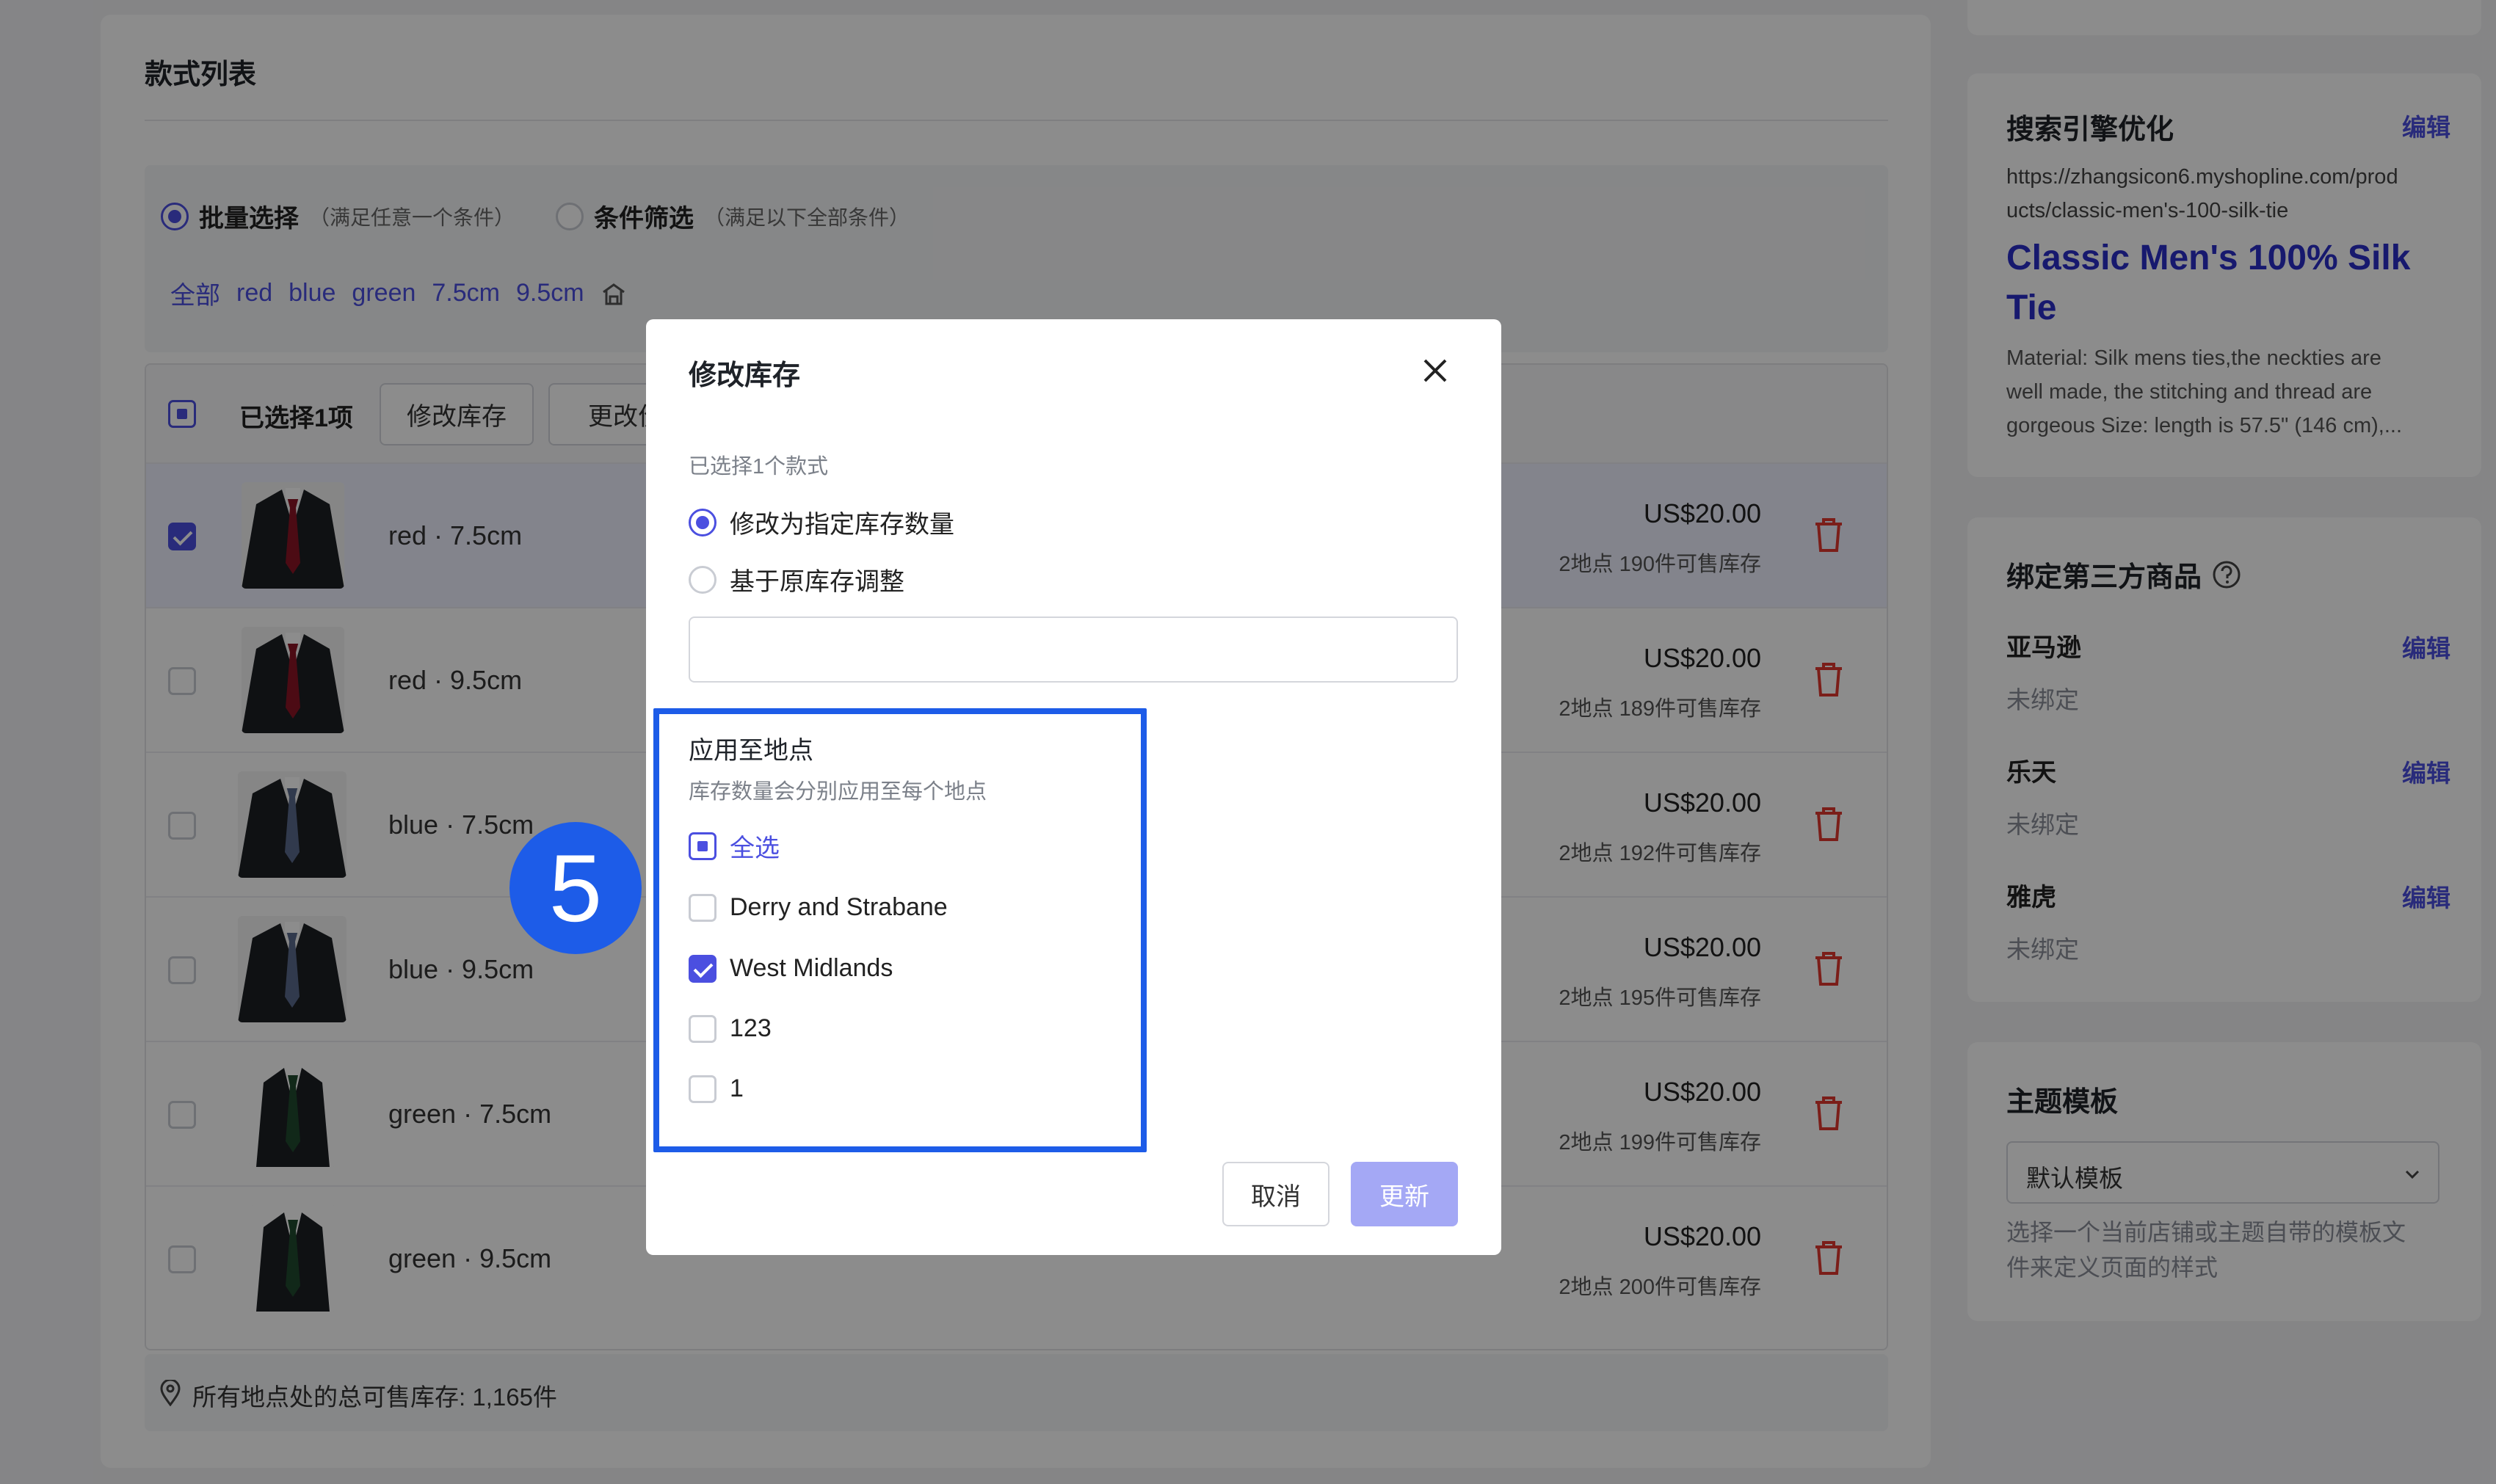 Image resolution: width=2496 pixels, height=1484 pixels. Describe the element at coordinates (575, 888) in the screenshot. I see `step-number-badge: 5` at that location.